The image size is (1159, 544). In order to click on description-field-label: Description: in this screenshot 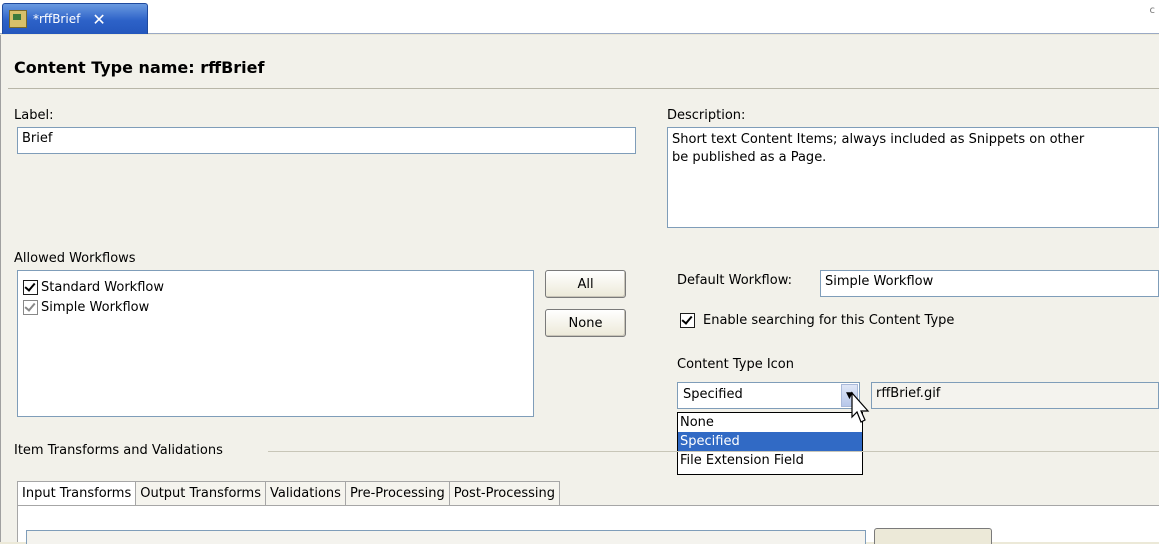, I will do `click(706, 115)`.